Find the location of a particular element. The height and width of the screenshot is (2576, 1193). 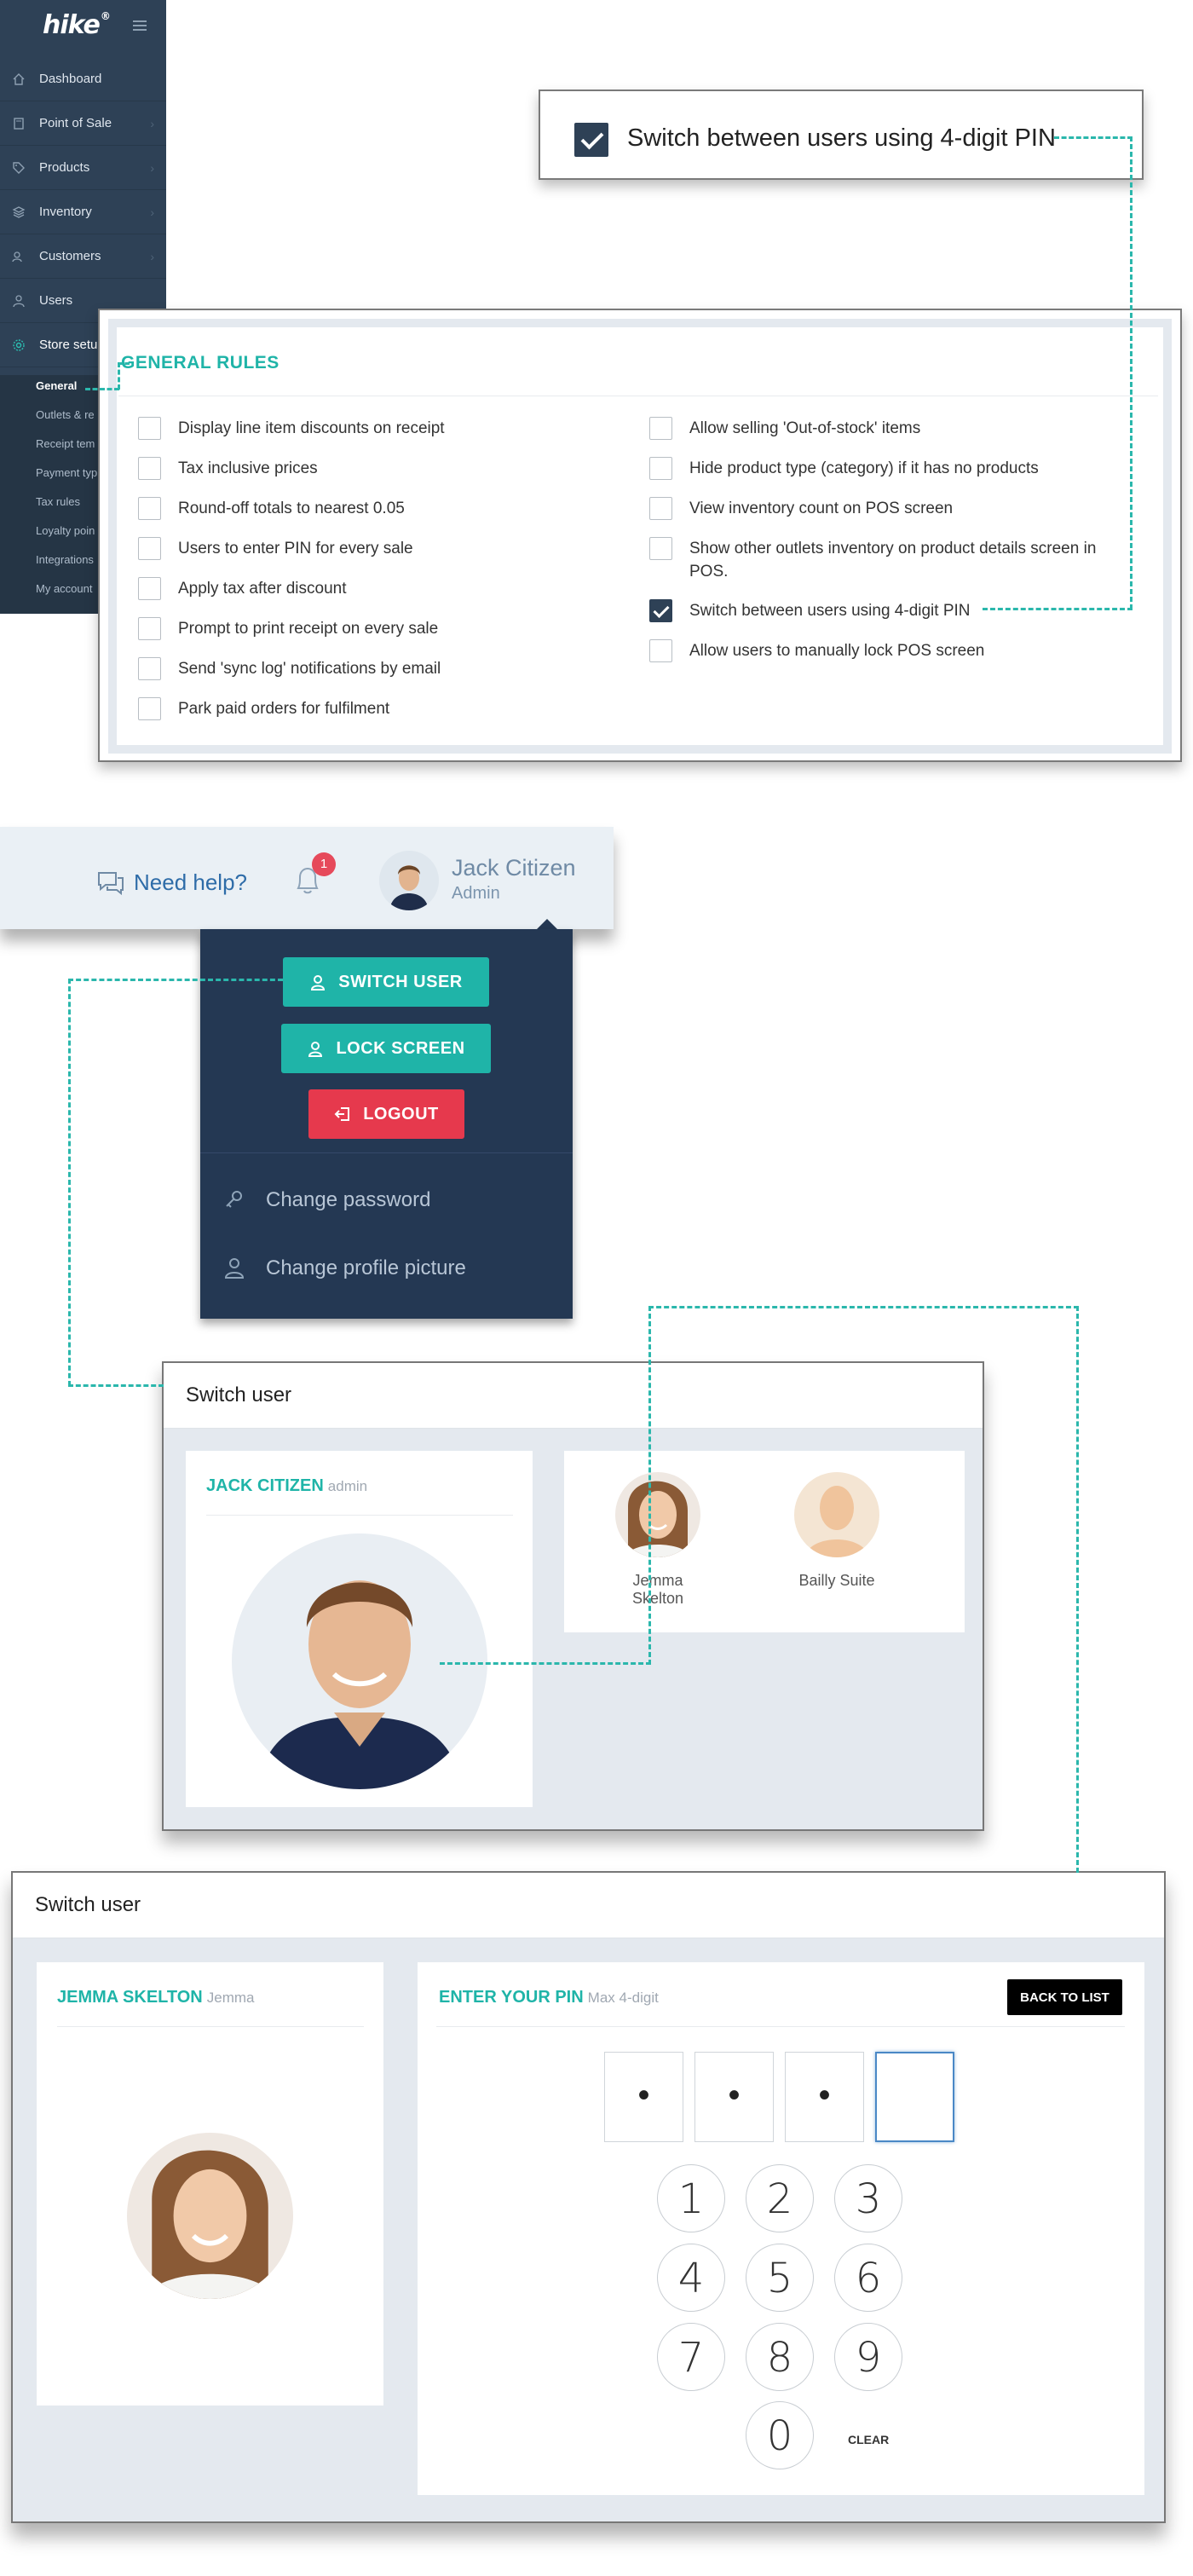

sidebar-item-products: Products › is located at coordinates (83, 168).